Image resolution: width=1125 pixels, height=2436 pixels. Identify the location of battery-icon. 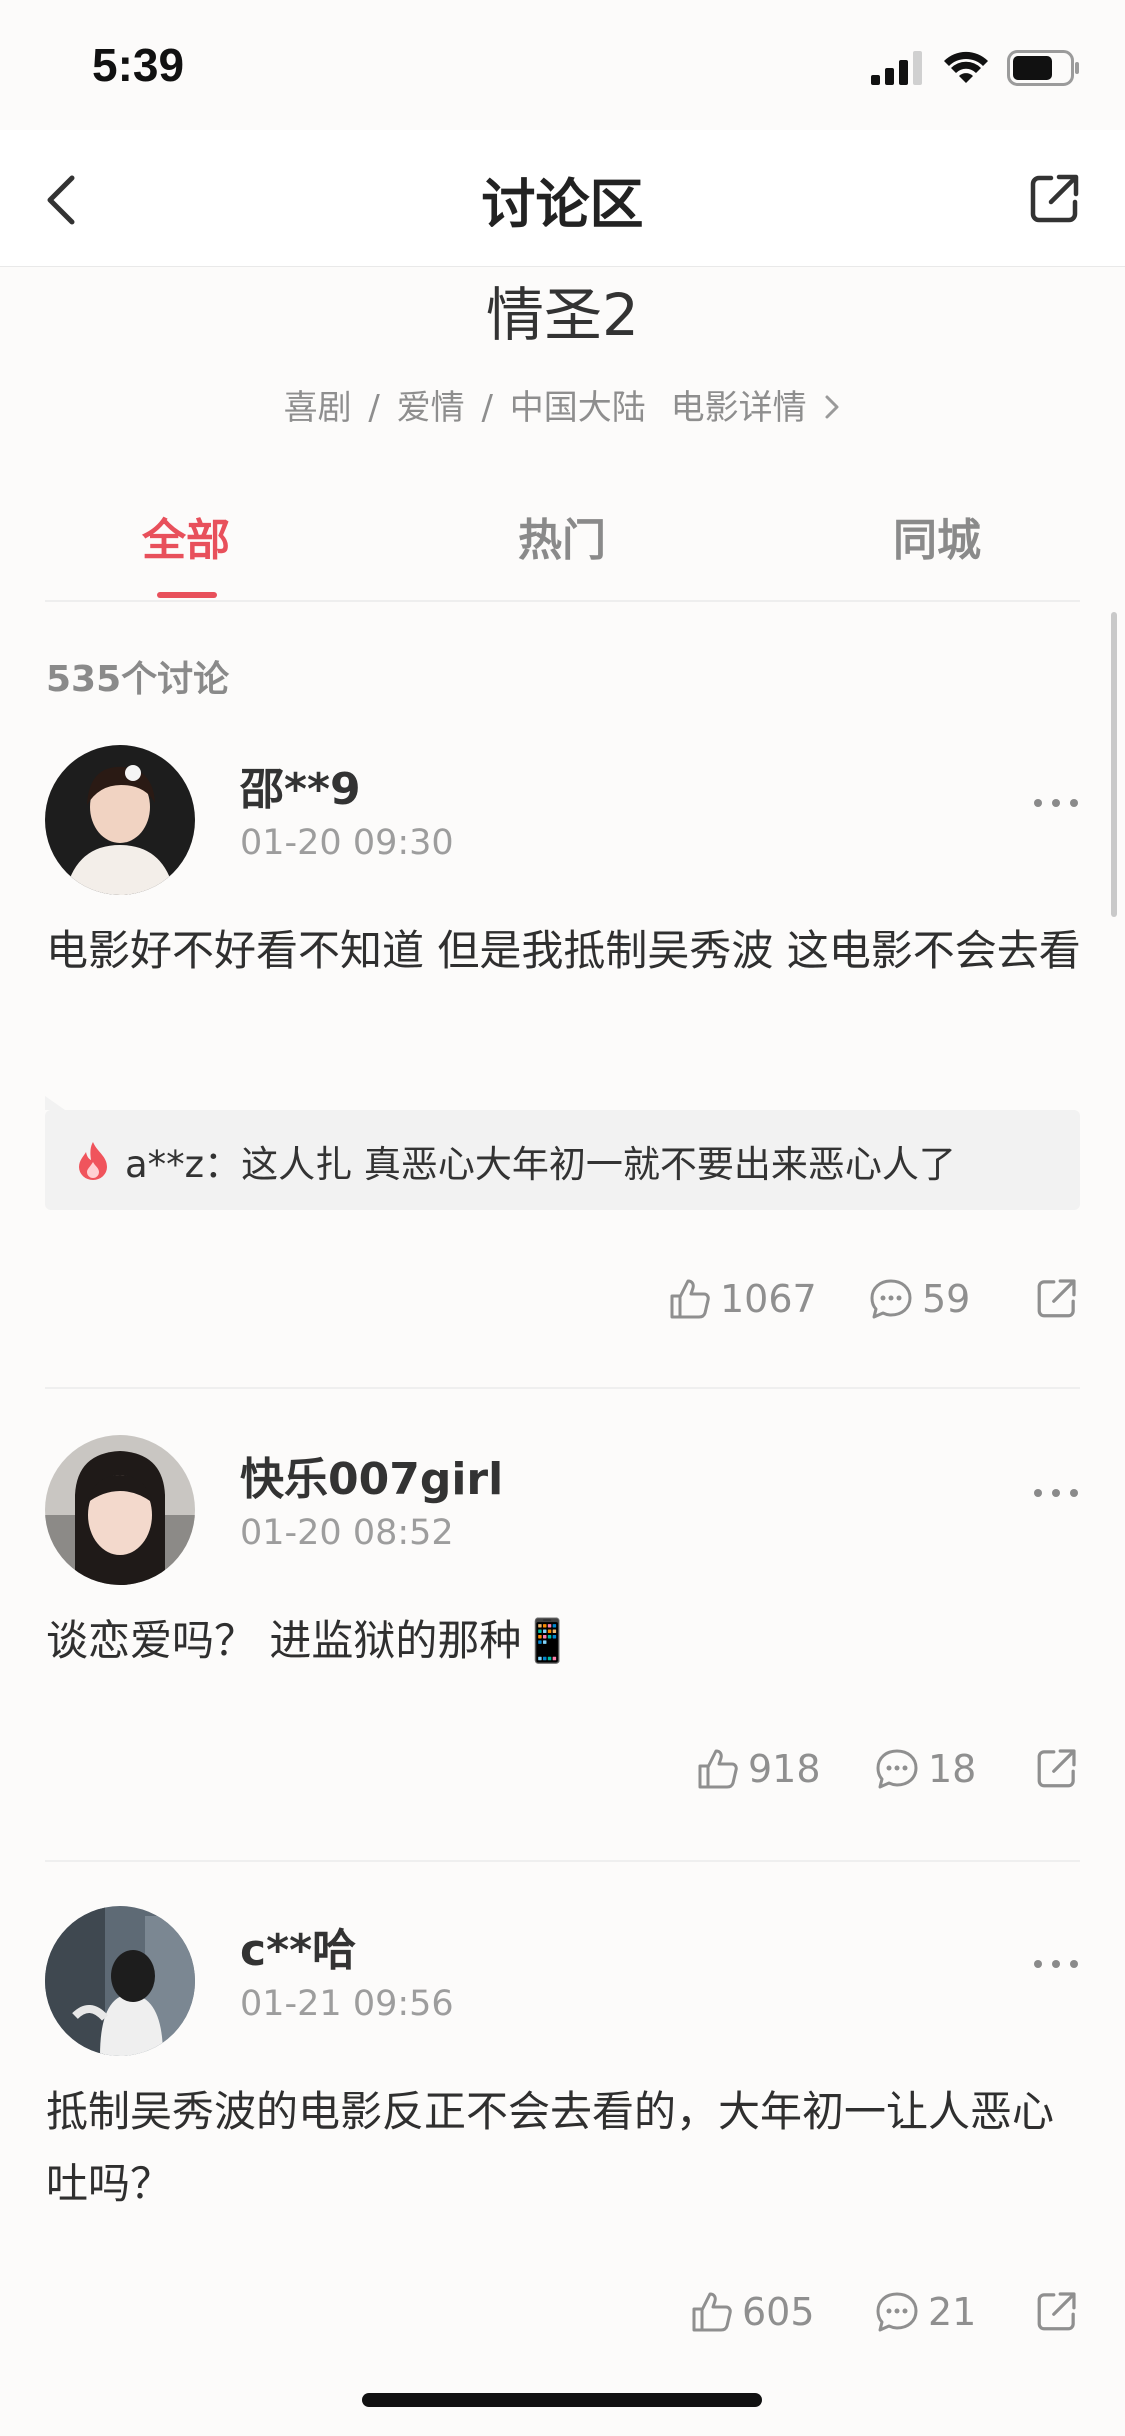
(1043, 68).